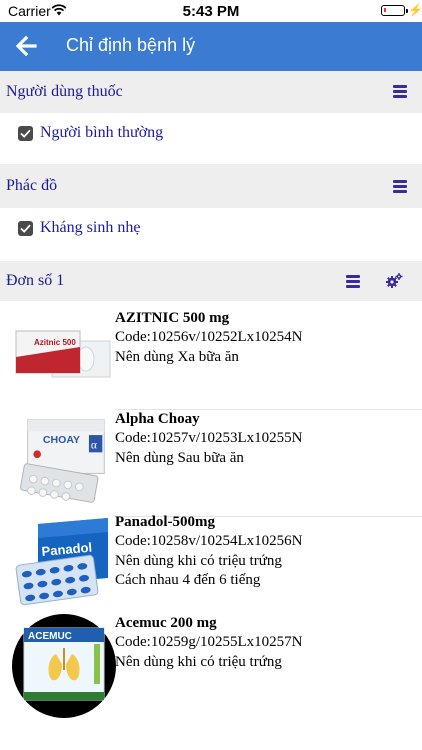 This screenshot has width=422, height=750. I want to click on option-label: Kháng sinh nhẹ, so click(90, 227).